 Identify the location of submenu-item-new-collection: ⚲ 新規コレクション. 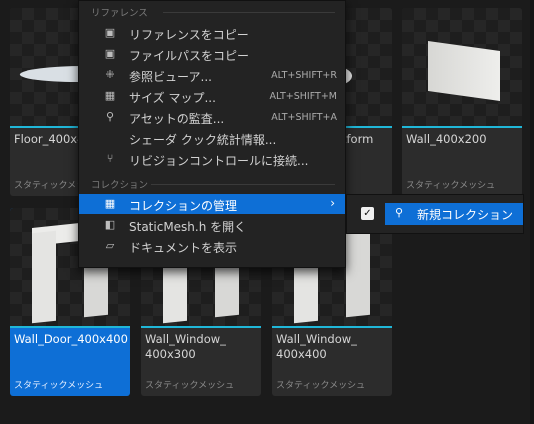
(454, 214).